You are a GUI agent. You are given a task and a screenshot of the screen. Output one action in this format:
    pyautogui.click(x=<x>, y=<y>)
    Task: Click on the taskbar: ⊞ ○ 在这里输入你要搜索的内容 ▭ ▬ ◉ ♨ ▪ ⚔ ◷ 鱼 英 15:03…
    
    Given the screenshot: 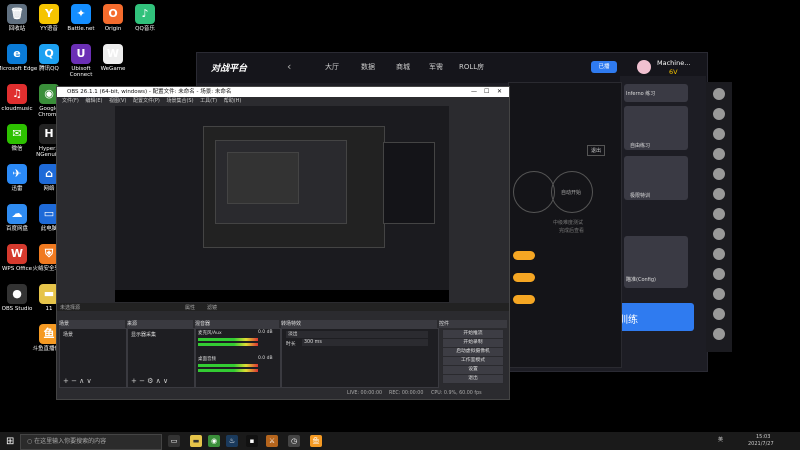 What is the action you would take?
    pyautogui.click(x=400, y=441)
    